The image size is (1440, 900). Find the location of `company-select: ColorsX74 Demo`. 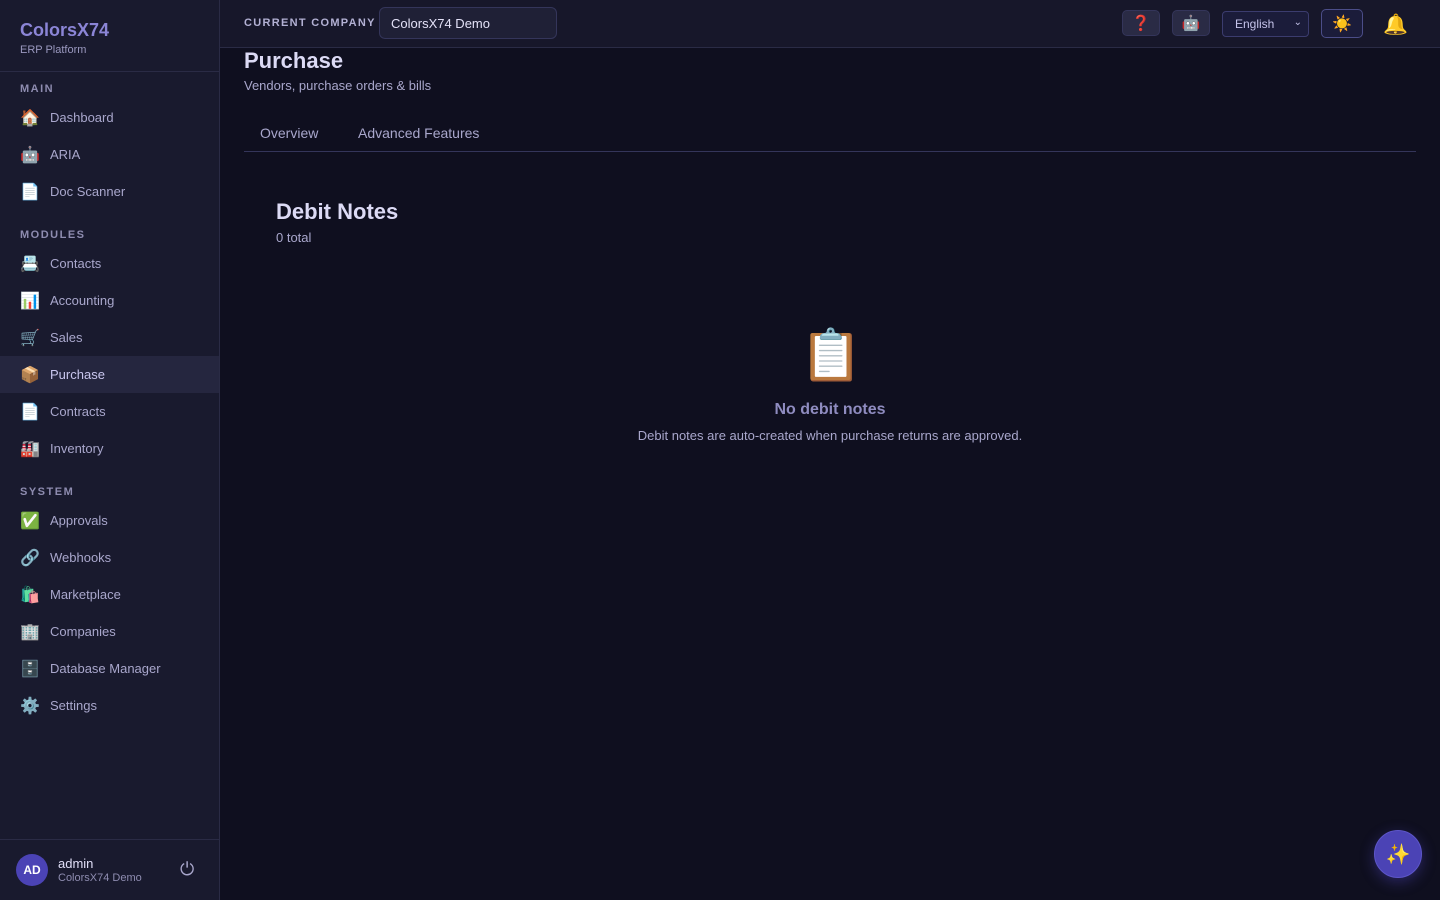

company-select: ColorsX74 Demo is located at coordinates (468, 23).